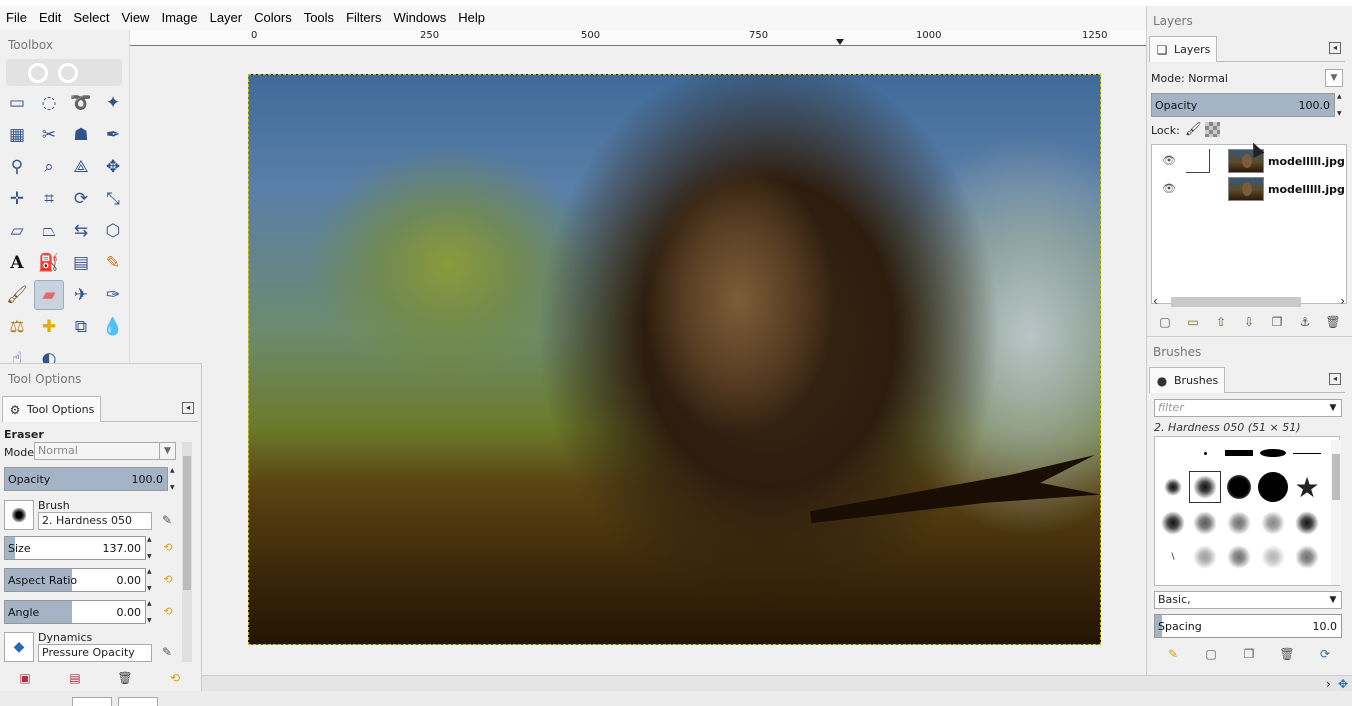  Describe the element at coordinates (273, 18) in the screenshot. I see `menu-colors: Colors` at that location.